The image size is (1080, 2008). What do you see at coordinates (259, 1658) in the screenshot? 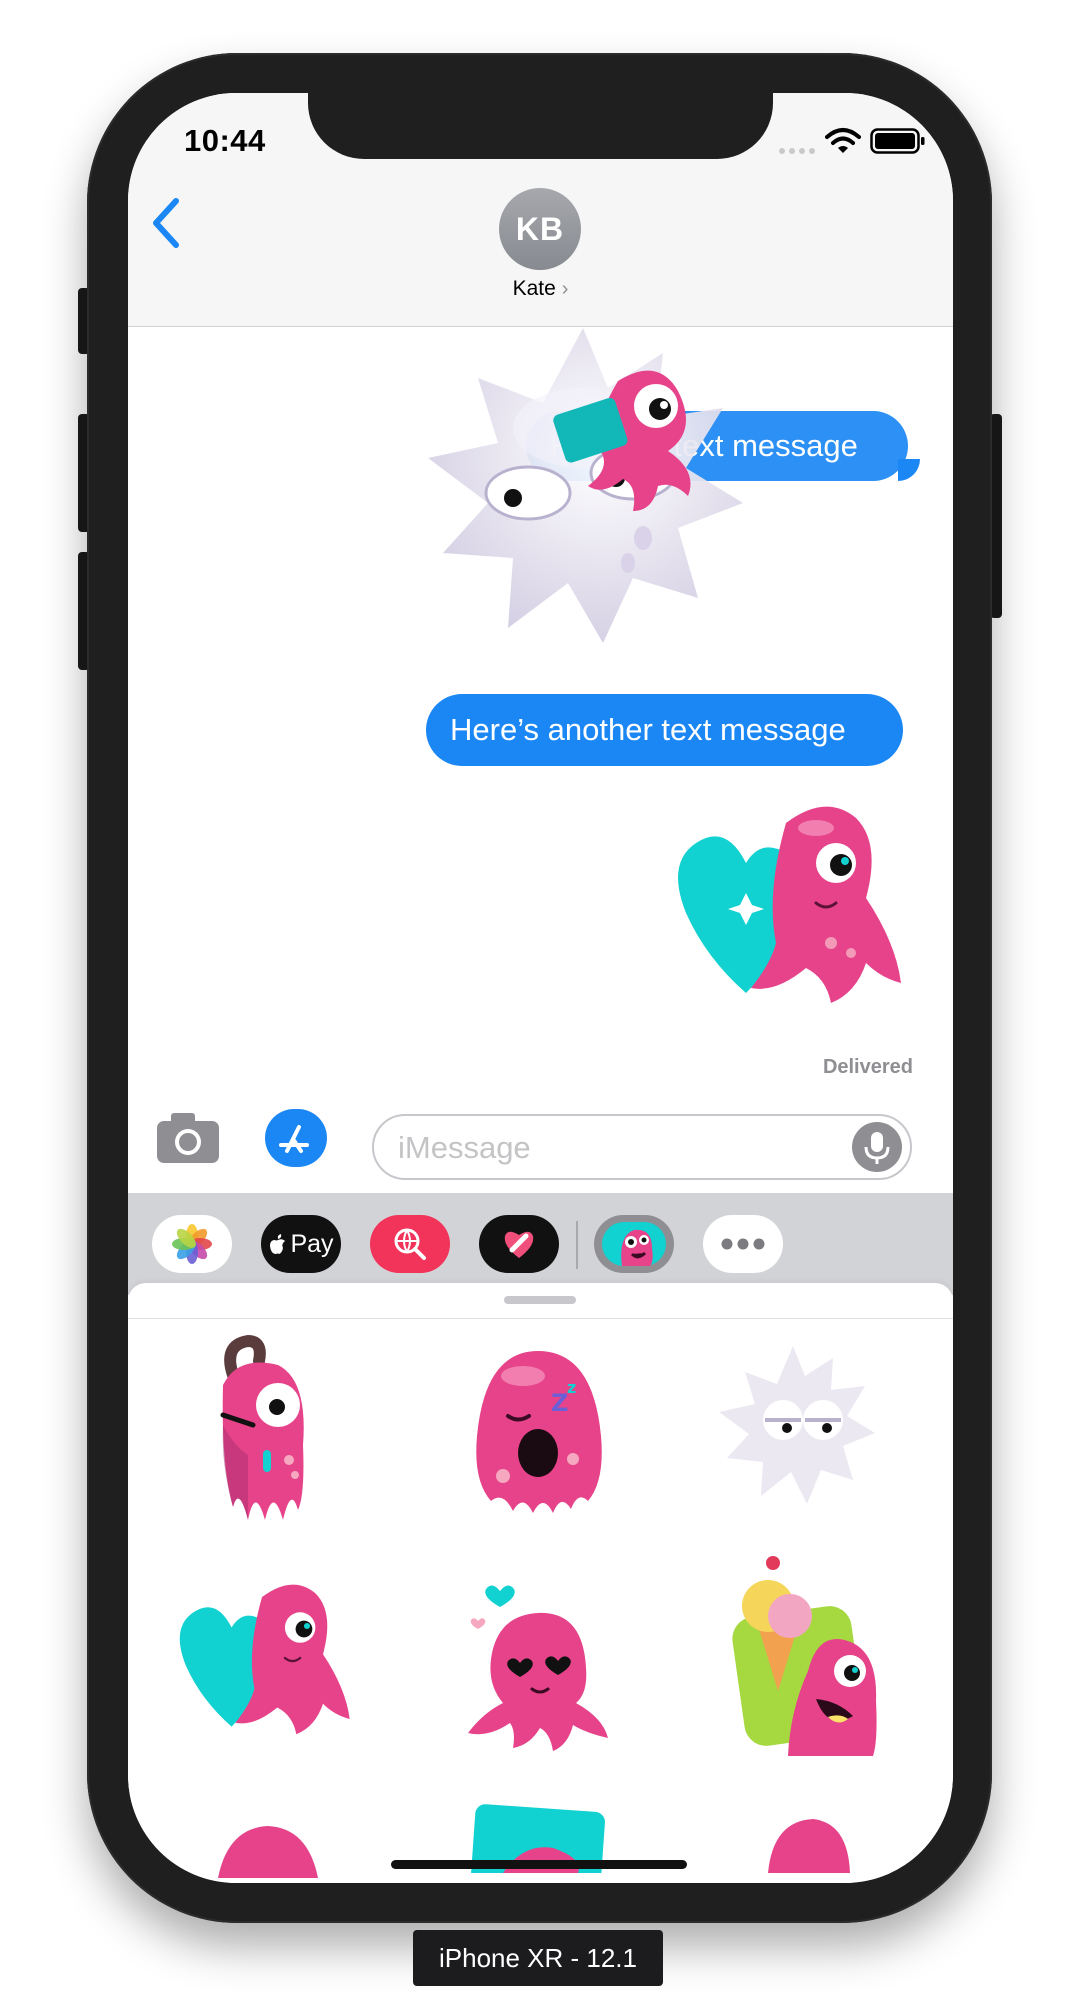
I see `sticker-octopus-with-heart` at bounding box center [259, 1658].